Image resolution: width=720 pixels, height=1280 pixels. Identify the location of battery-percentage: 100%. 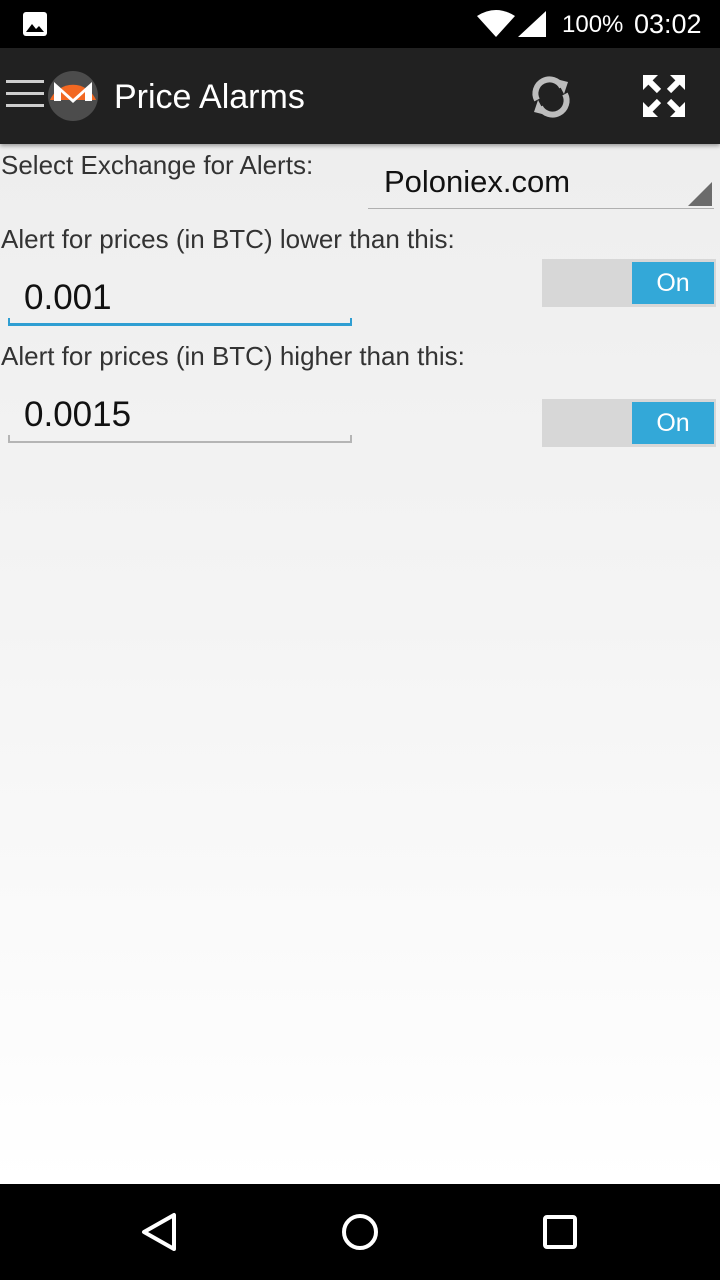
(593, 24).